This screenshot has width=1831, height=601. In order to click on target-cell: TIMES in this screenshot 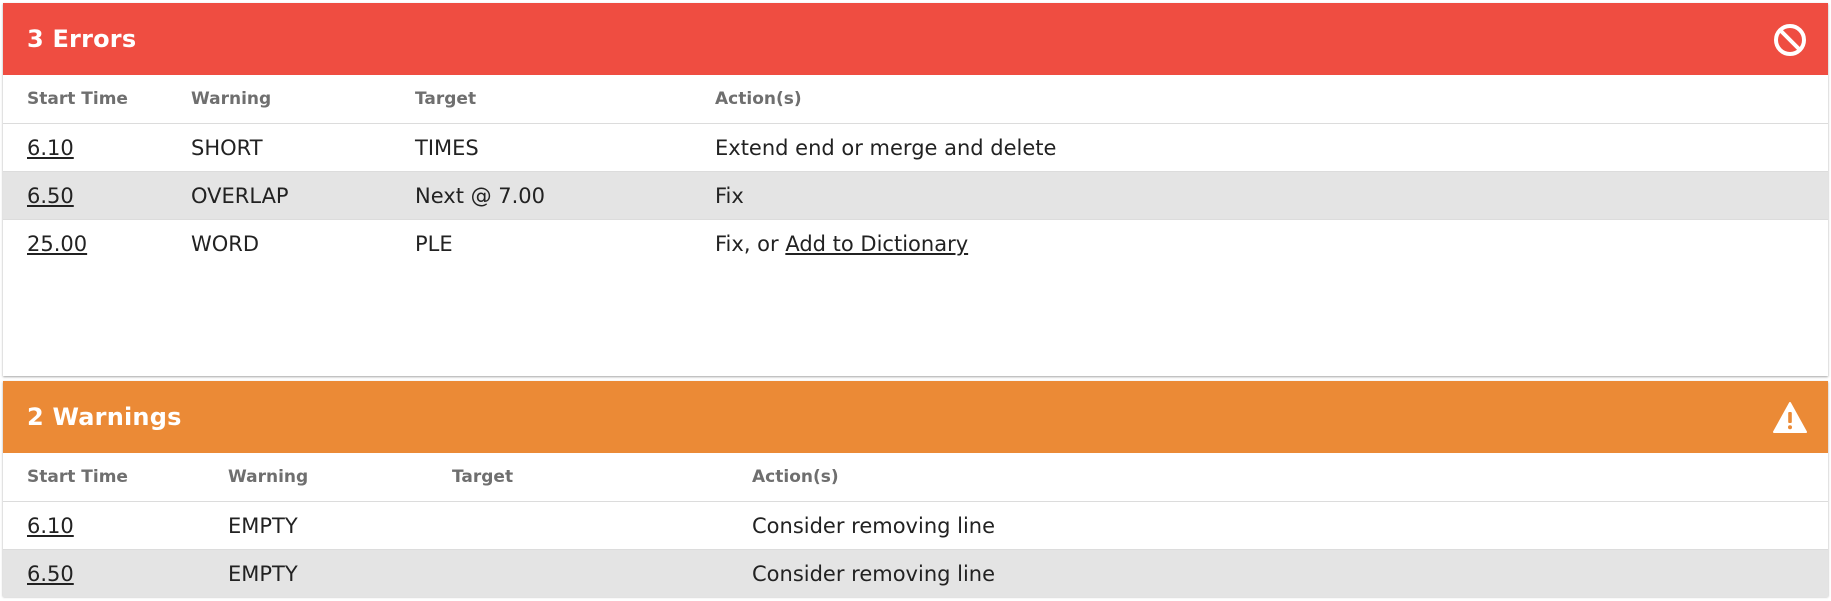, I will do `click(565, 147)`.